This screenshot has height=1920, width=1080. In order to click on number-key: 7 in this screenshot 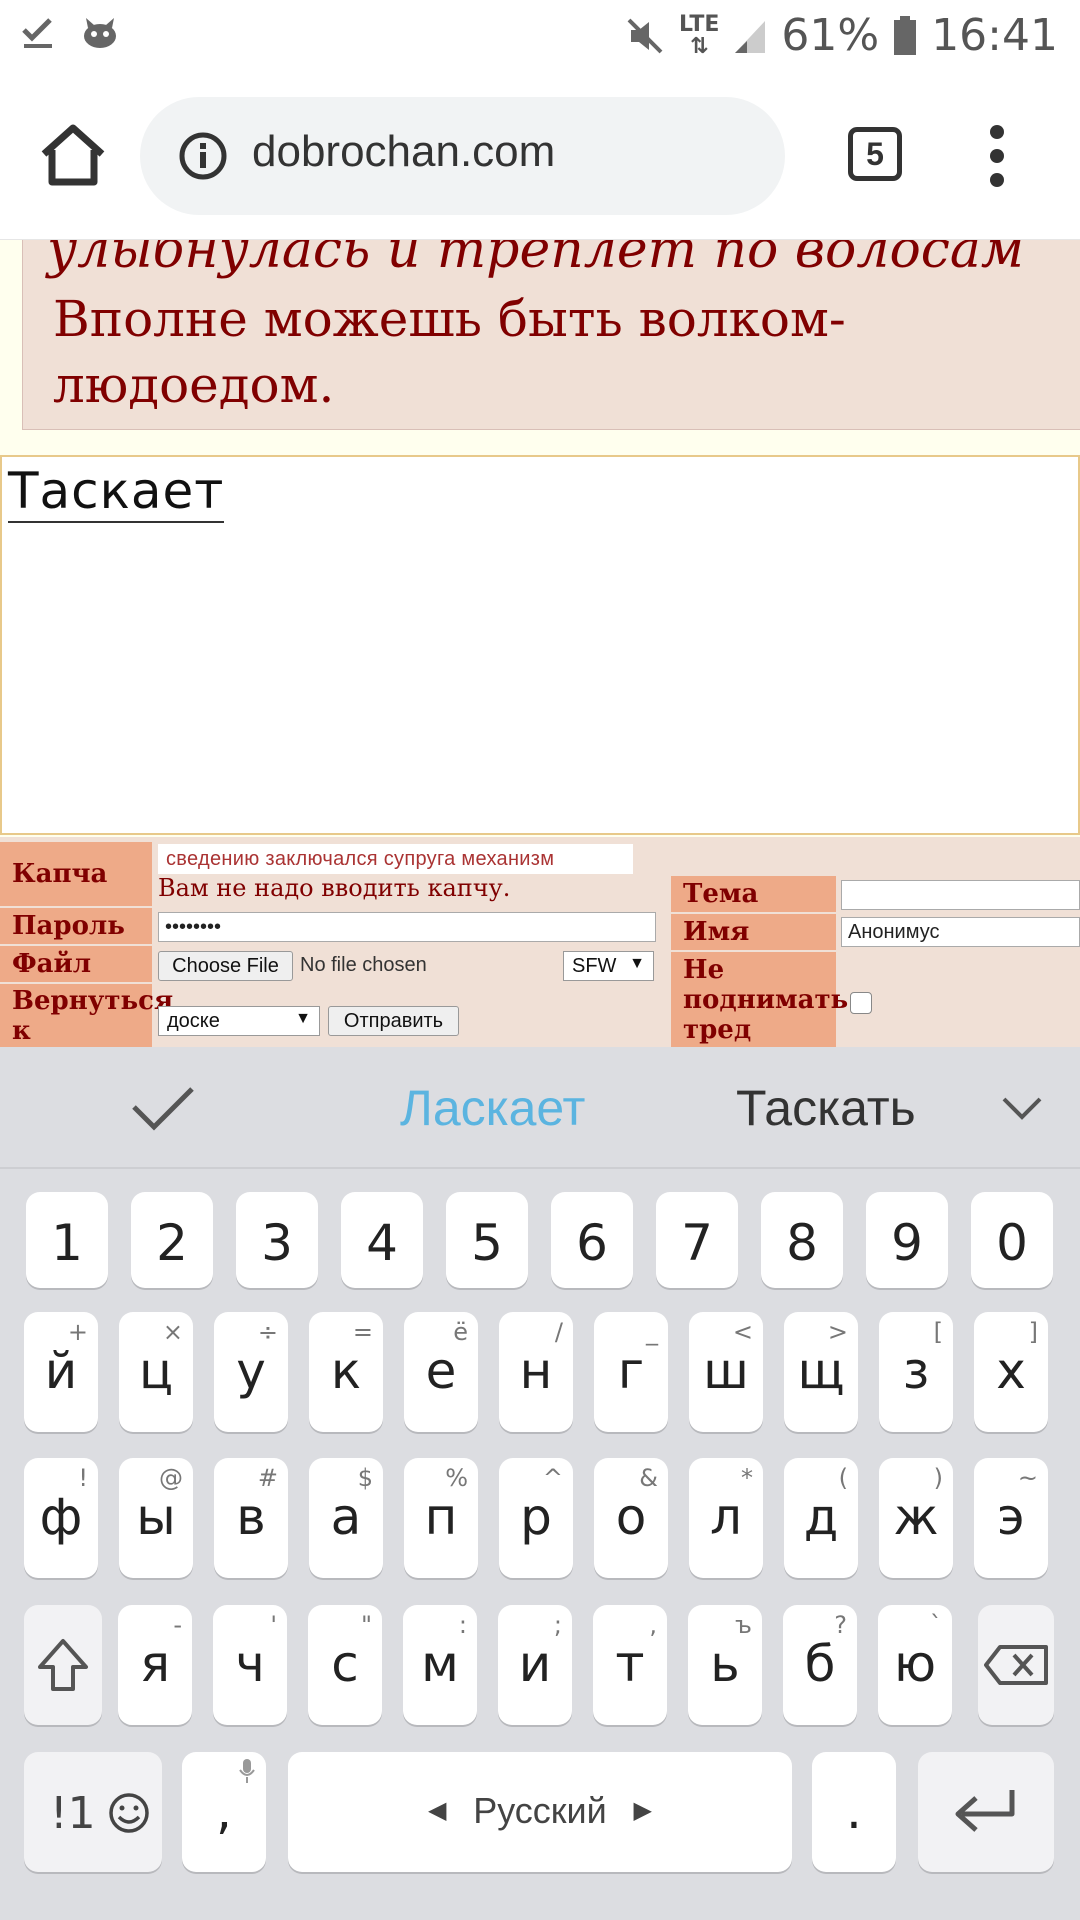, I will do `click(697, 1240)`.